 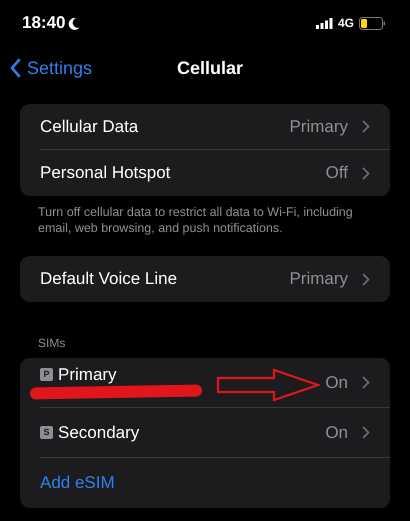 What do you see at coordinates (346, 23) in the screenshot?
I see `network-type: 4G` at bounding box center [346, 23].